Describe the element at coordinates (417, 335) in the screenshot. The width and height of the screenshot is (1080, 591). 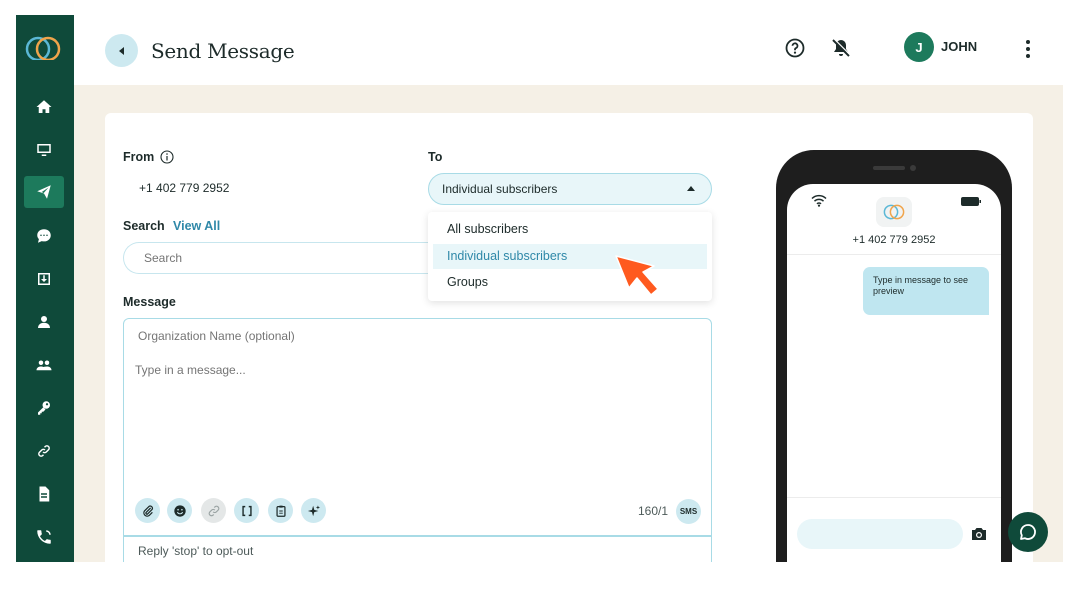
I see `organization-name-input` at that location.